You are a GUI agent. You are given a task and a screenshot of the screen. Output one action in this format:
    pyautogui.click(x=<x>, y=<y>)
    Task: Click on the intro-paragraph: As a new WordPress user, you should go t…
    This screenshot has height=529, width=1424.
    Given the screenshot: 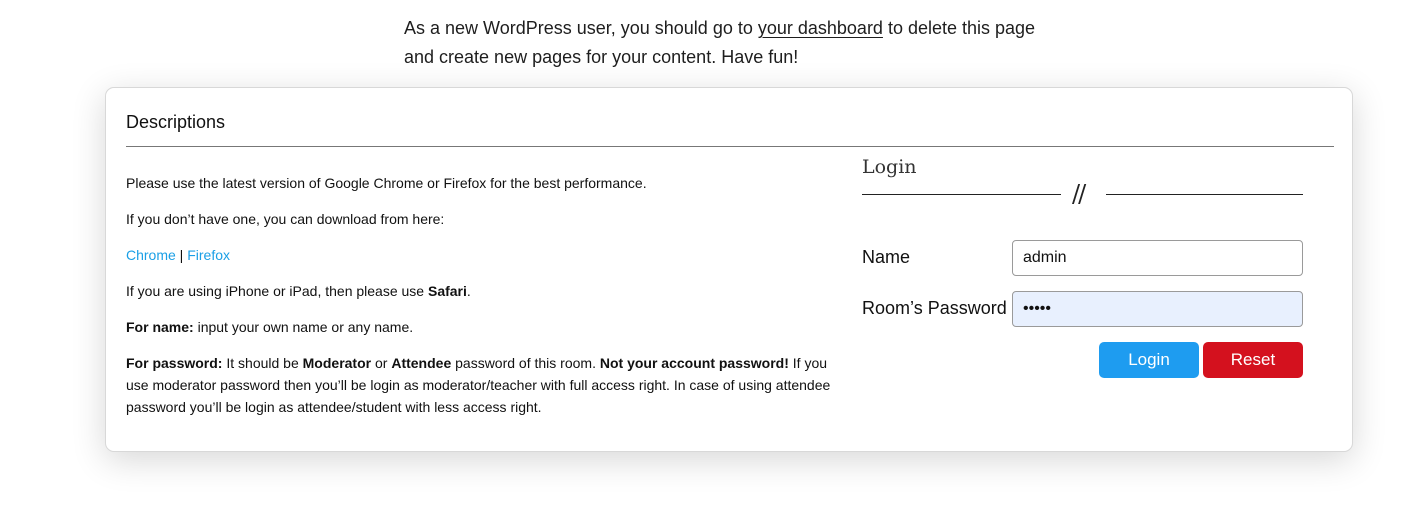 What is the action you would take?
    pyautogui.click(x=734, y=43)
    